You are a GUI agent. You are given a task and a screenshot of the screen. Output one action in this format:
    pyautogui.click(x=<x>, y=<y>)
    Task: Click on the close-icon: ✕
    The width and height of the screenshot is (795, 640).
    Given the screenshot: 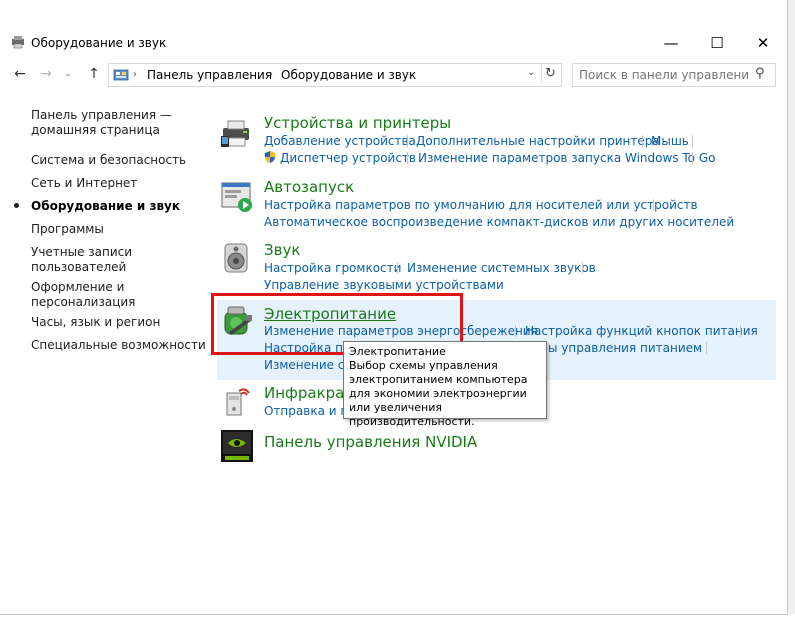 What is the action you would take?
    pyautogui.click(x=763, y=43)
    